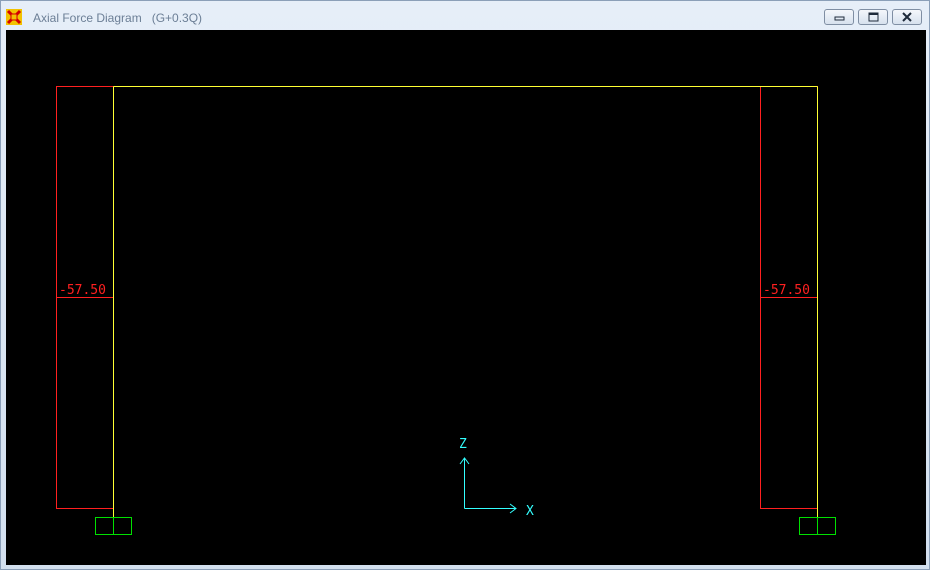  I want to click on minimize-button, so click(839, 17).